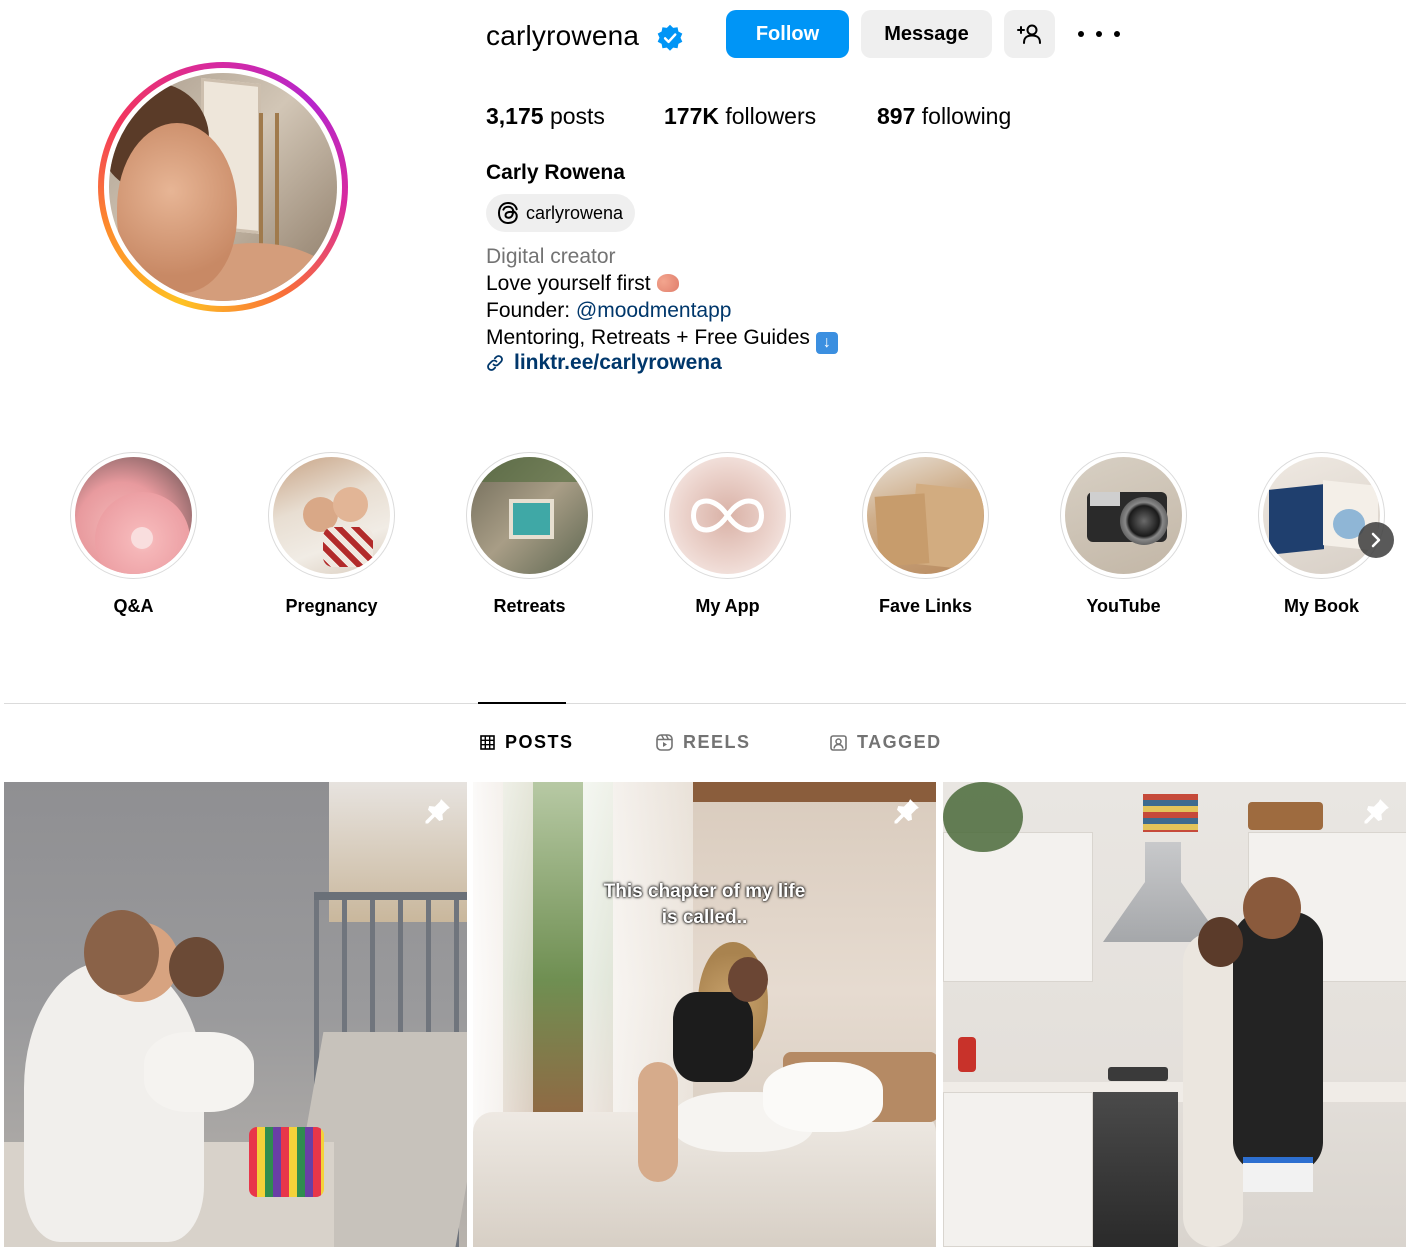 Image resolution: width=1408 pixels, height=1247 pixels. Describe the element at coordinates (664, 742) in the screenshot. I see `reels-icon` at that location.